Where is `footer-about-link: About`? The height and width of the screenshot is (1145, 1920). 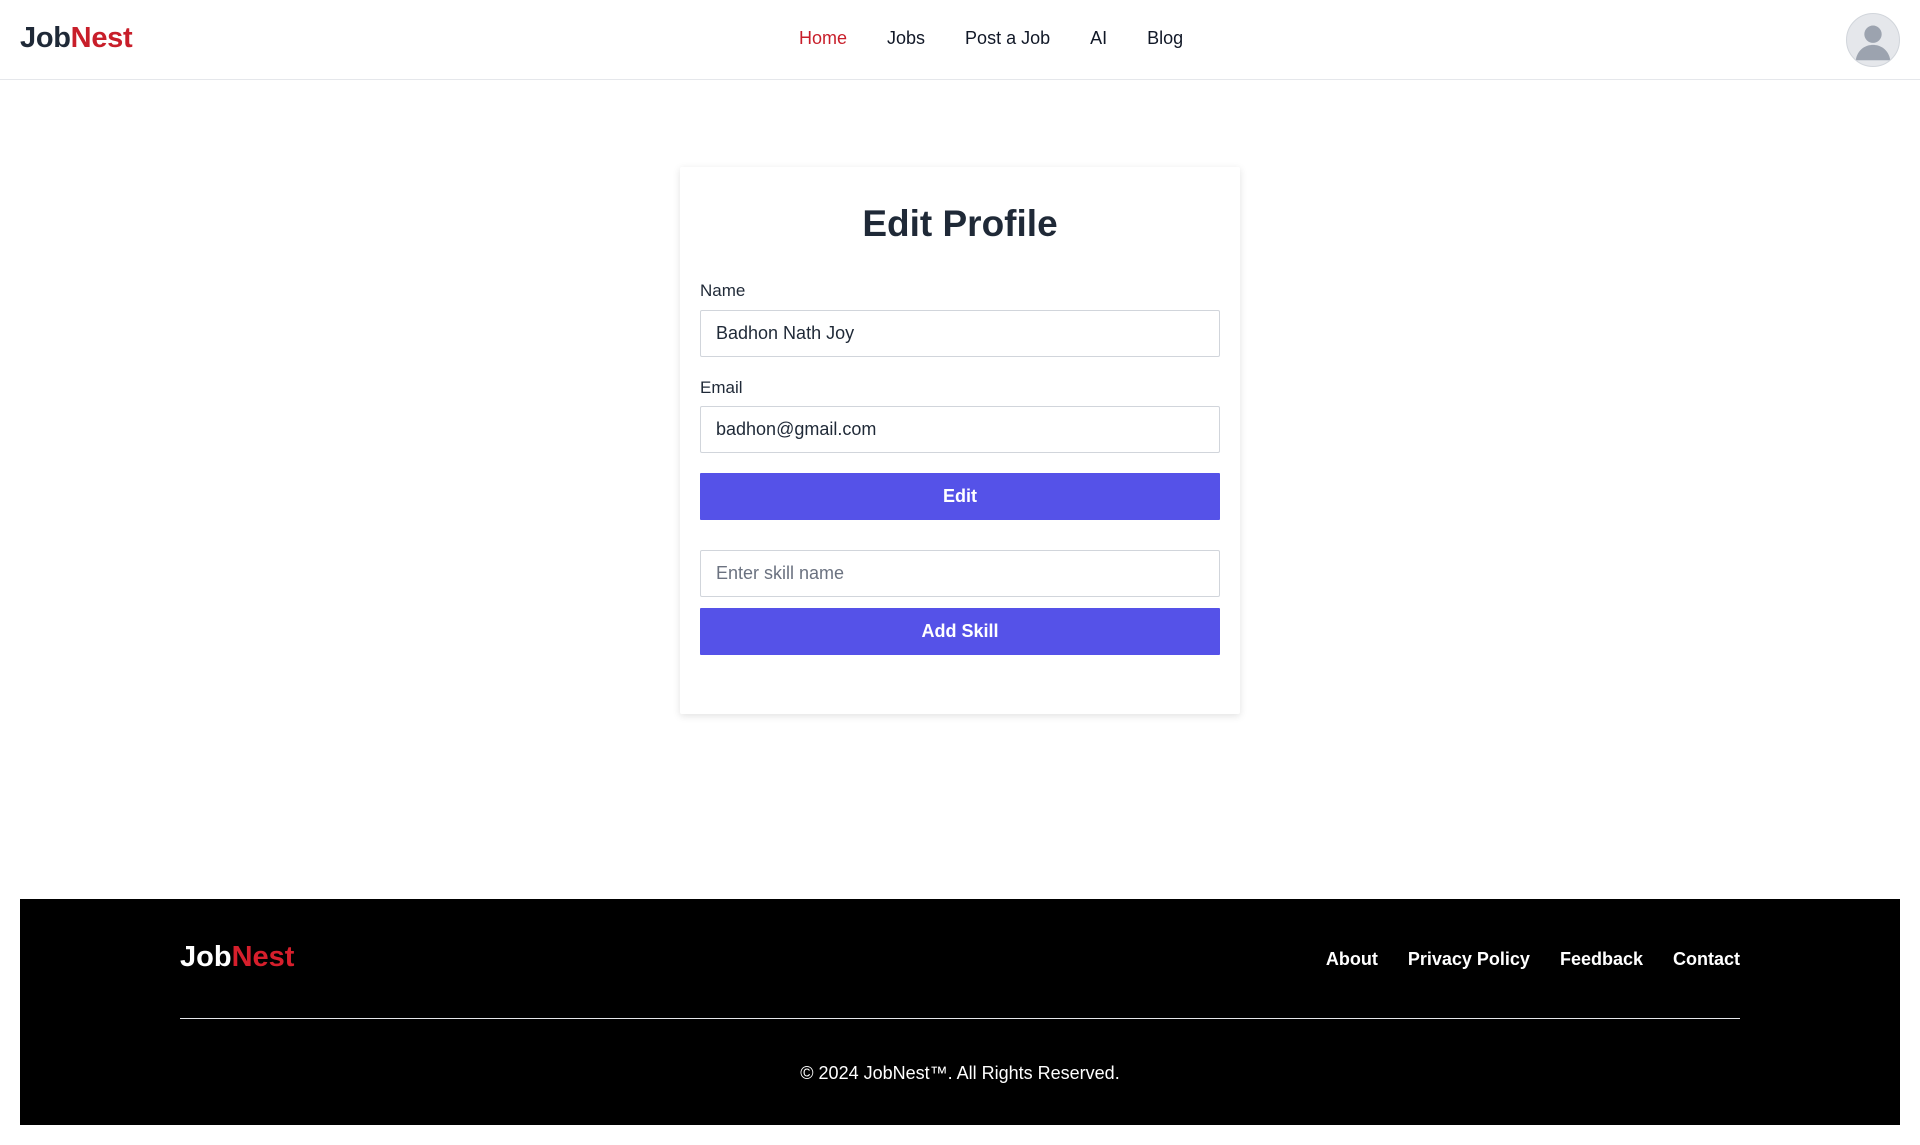 footer-about-link: About is located at coordinates (1352, 959).